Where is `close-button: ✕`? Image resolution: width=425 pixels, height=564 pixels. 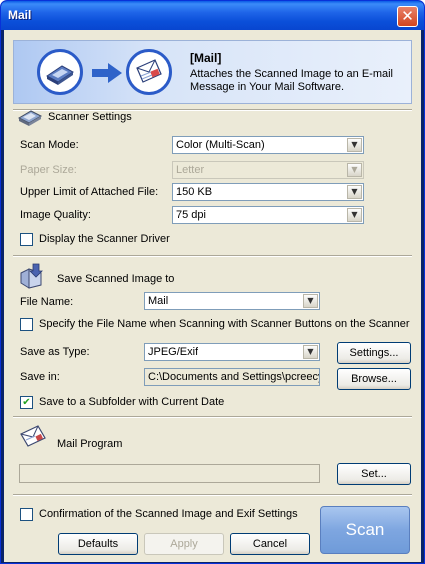 close-button: ✕ is located at coordinates (407, 16).